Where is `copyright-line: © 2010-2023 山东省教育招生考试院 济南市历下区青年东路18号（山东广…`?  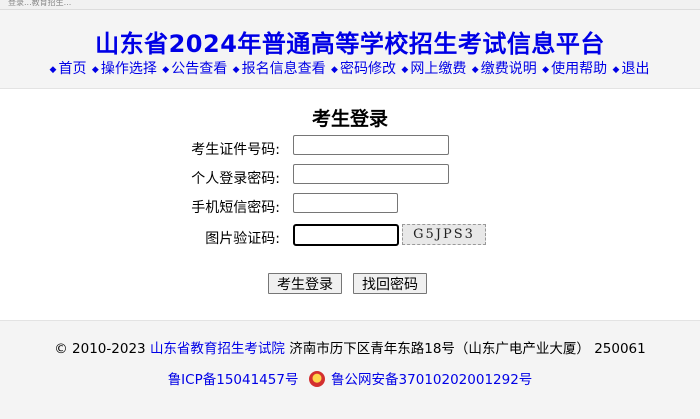
copyright-line: © 2010-2023 山东省教育招生考试院 济南市历下区青年东路18号（山东广… is located at coordinates (350, 347).